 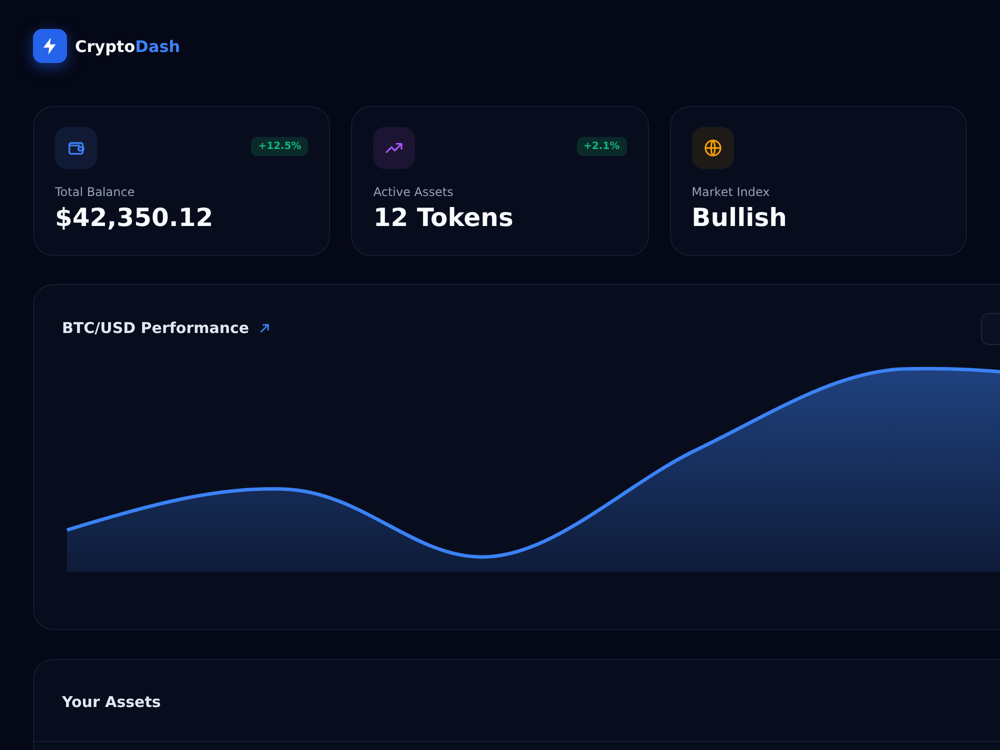 What do you see at coordinates (731, 192) in the screenshot?
I see `stat-label: Market Index` at bounding box center [731, 192].